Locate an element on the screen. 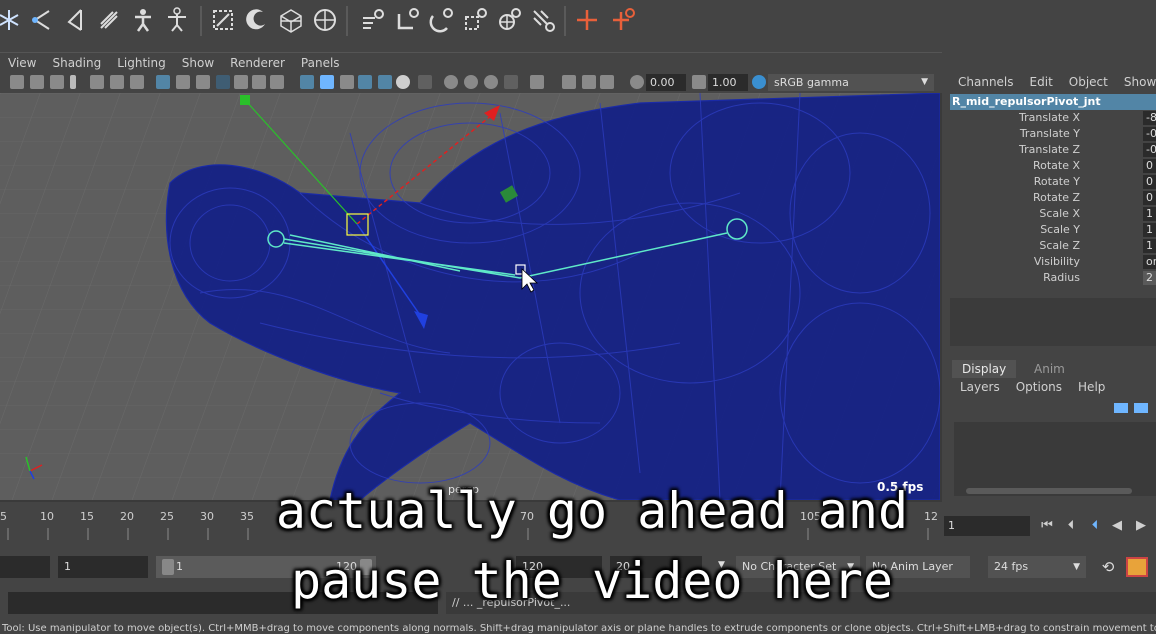  locator-icon is located at coordinates (587, 20).